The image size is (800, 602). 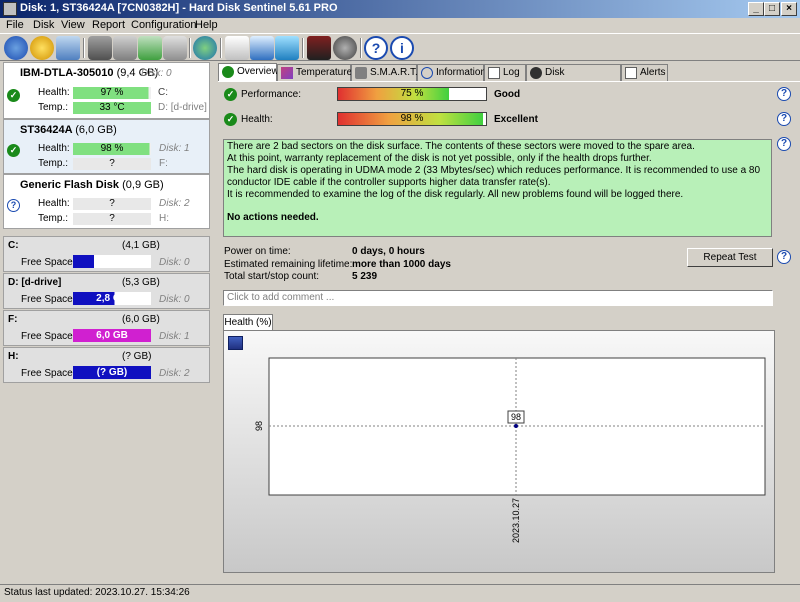 What do you see at coordinates (237, 48) in the screenshot?
I see `report-icon` at bounding box center [237, 48].